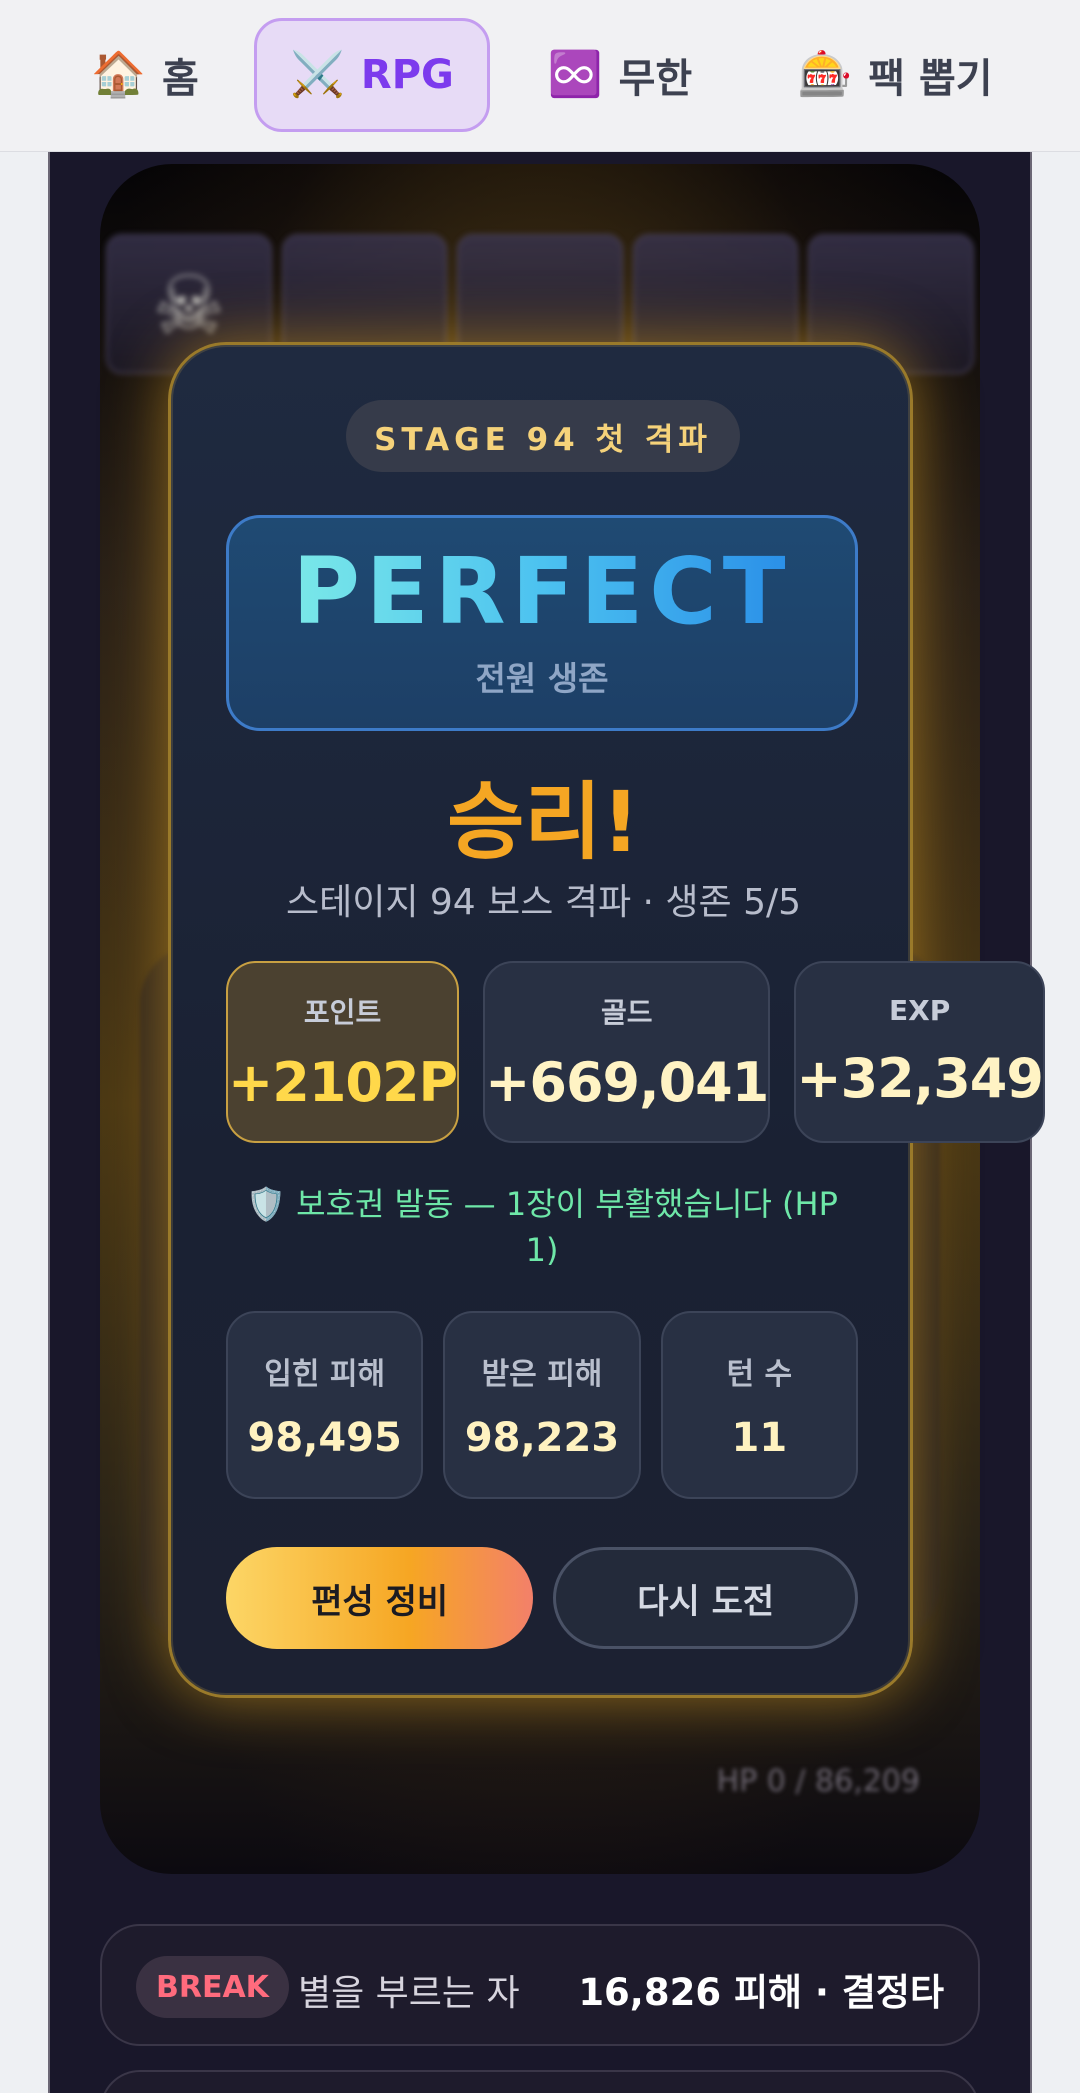 Image resolution: width=1080 pixels, height=2093 pixels. Describe the element at coordinates (761, 1992) in the screenshot. I see `log-damage: 16,826 피해 · 결정타` at that location.